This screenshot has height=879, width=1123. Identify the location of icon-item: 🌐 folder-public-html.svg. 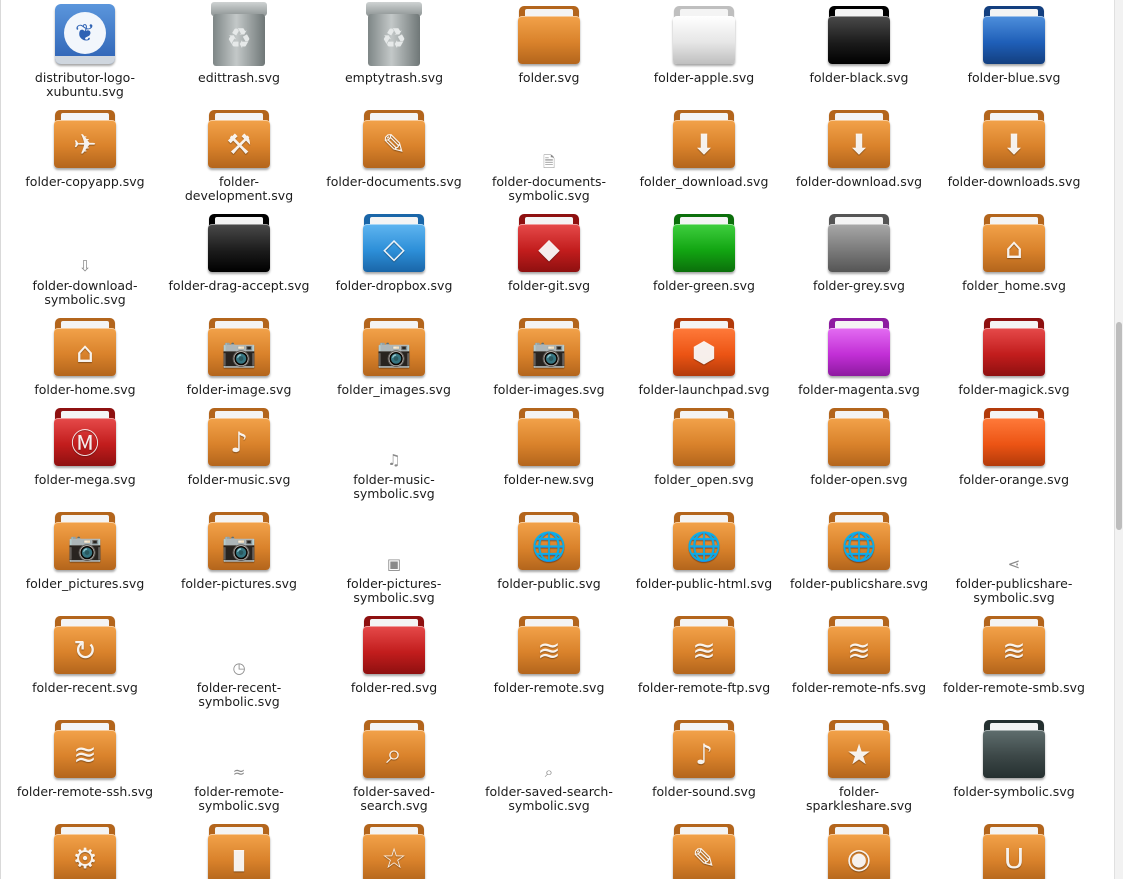
(704, 549).